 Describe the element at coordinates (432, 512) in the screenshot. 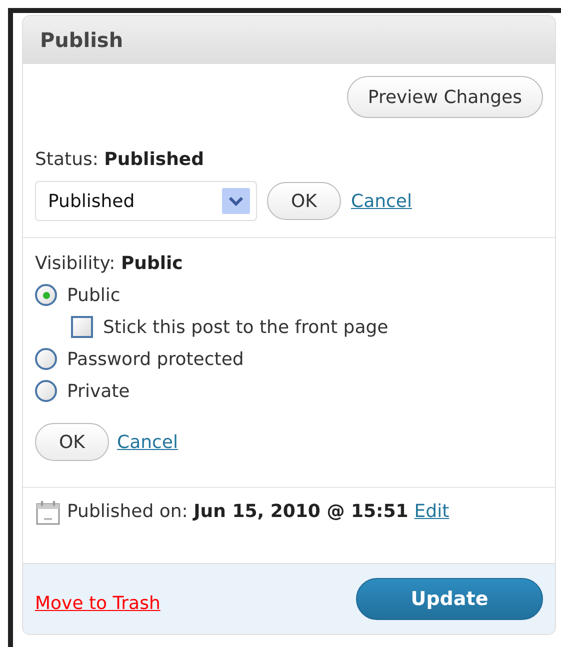

I see `edit-link: Edit` at that location.